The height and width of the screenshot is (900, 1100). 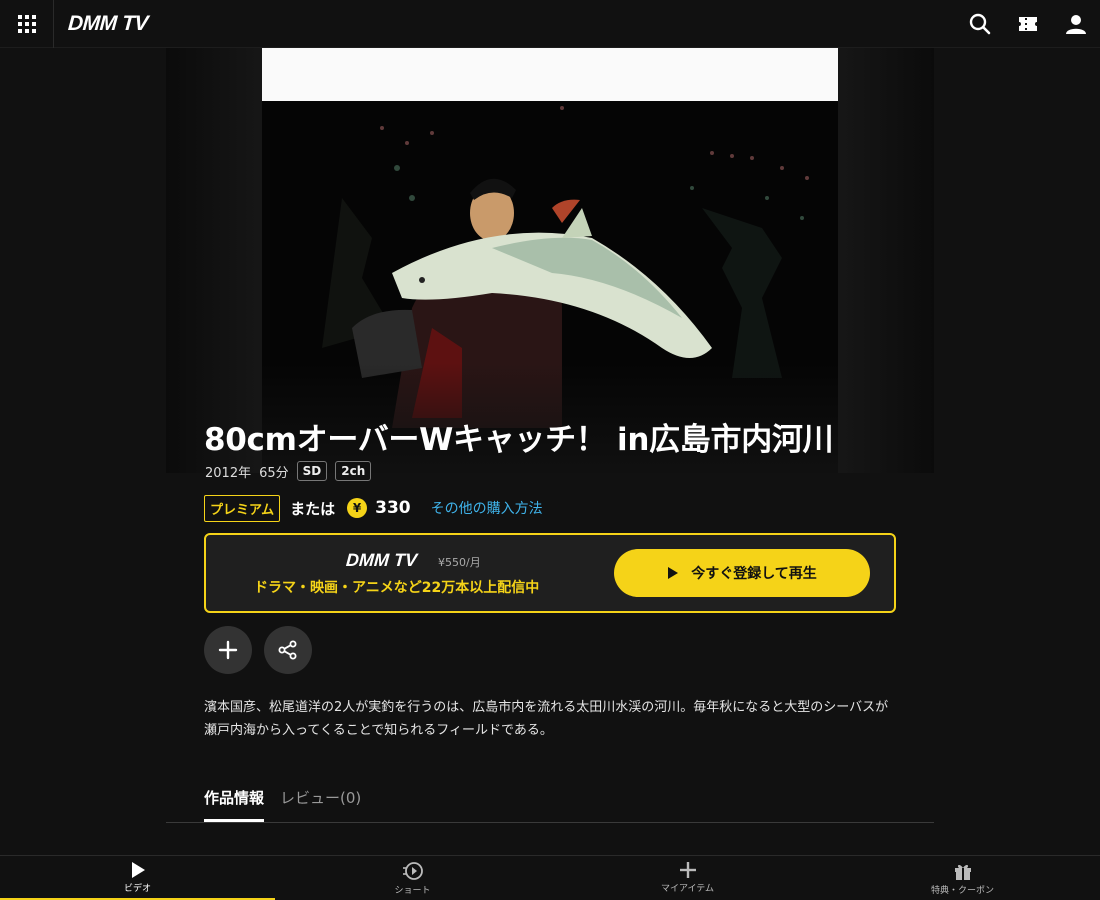 I want to click on short-play-icon, so click(x=412, y=871).